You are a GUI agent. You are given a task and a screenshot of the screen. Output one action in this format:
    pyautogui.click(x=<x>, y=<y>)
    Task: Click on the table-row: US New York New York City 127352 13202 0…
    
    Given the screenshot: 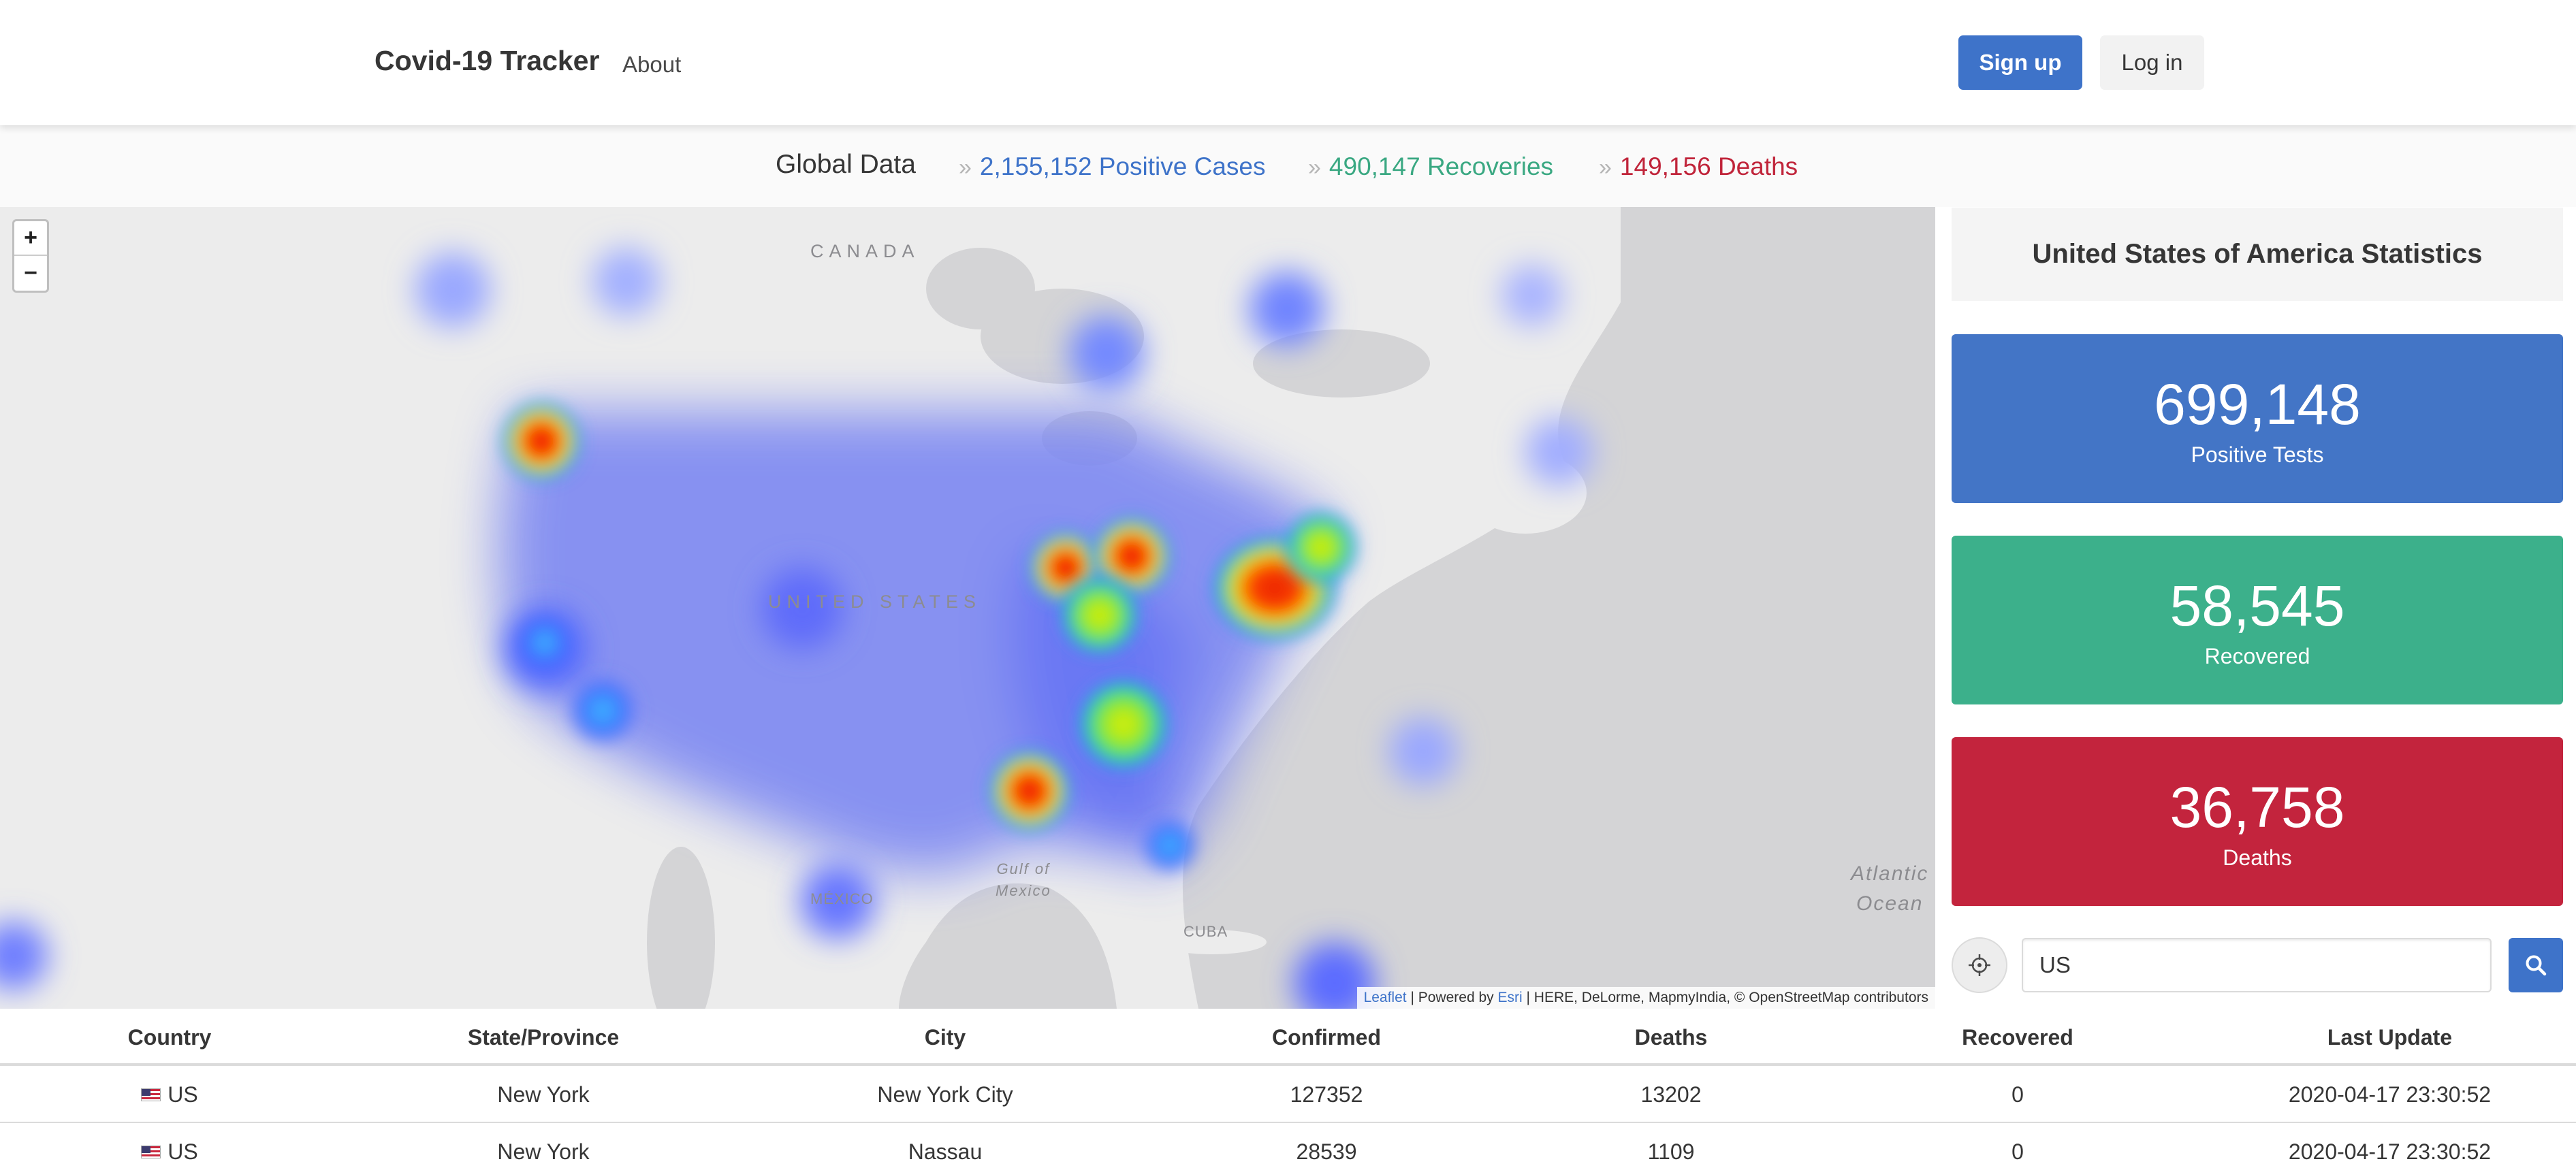 What is the action you would take?
    pyautogui.click(x=1288, y=1094)
    